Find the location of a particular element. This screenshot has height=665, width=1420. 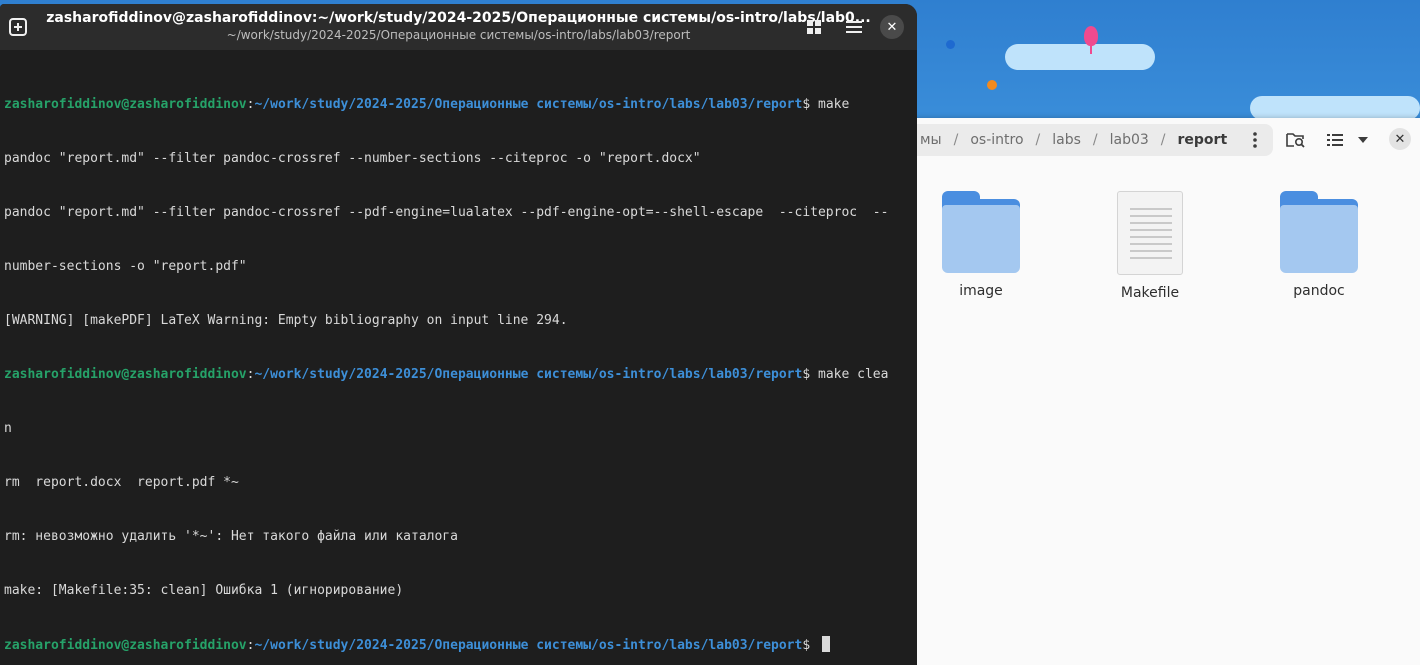

chevron-down-icon is located at coordinates (1363, 140).